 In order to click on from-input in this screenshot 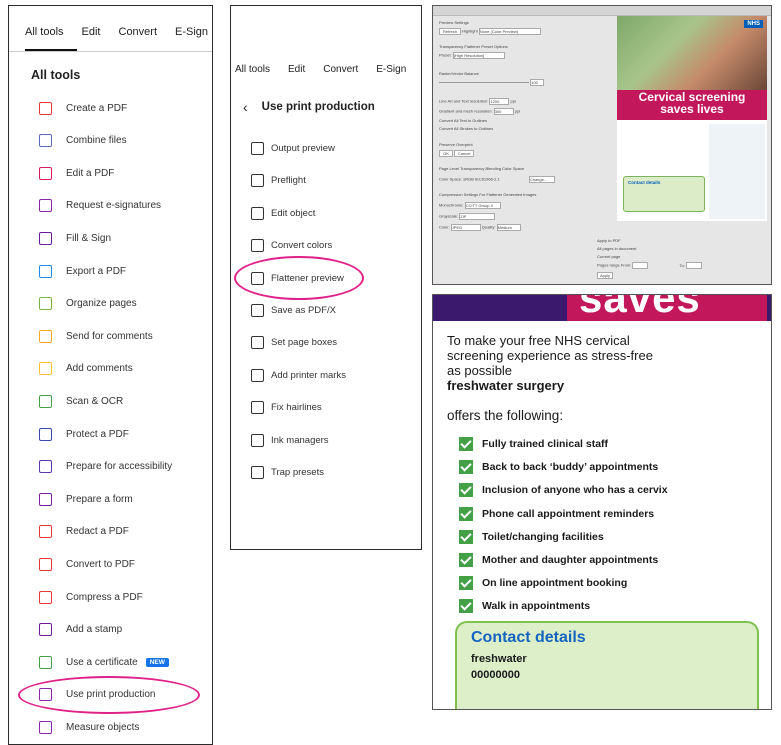, I will do `click(640, 265)`.